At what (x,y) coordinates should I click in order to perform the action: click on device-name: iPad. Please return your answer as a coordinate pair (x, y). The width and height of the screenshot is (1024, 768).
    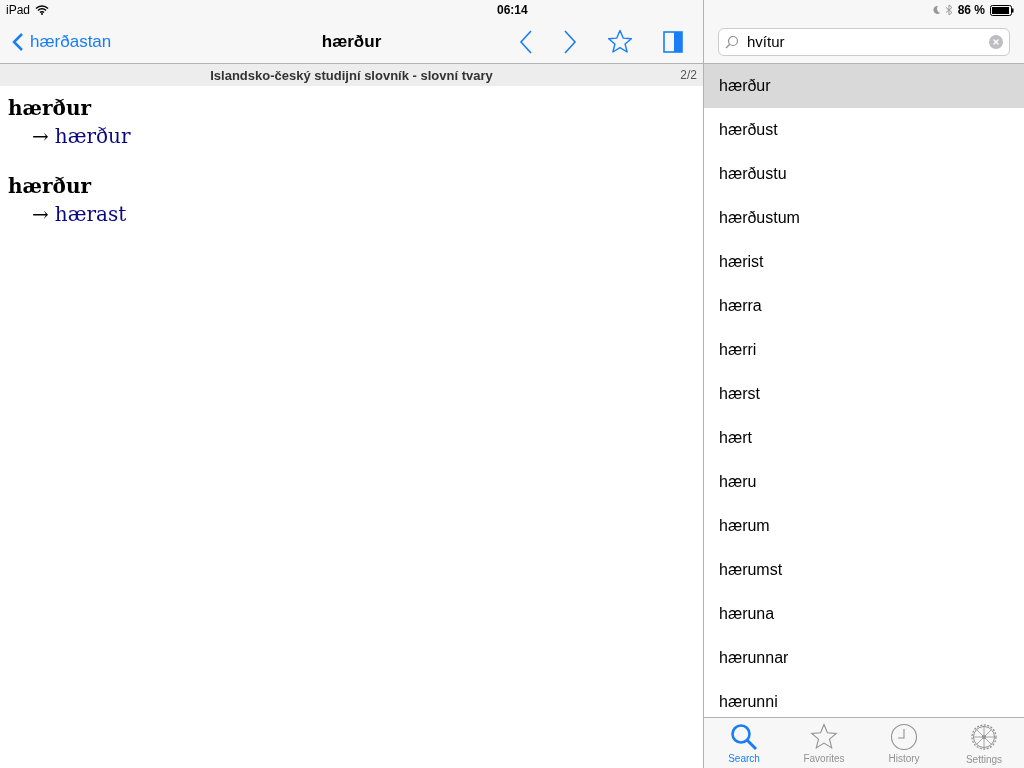
    Looking at the image, I should click on (18, 10).